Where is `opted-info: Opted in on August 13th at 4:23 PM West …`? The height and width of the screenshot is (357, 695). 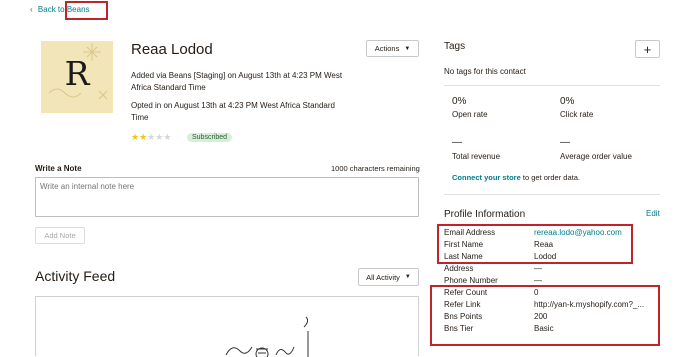 opted-info: Opted in on August 13th at 4:23 PM West … is located at coordinates (233, 112).